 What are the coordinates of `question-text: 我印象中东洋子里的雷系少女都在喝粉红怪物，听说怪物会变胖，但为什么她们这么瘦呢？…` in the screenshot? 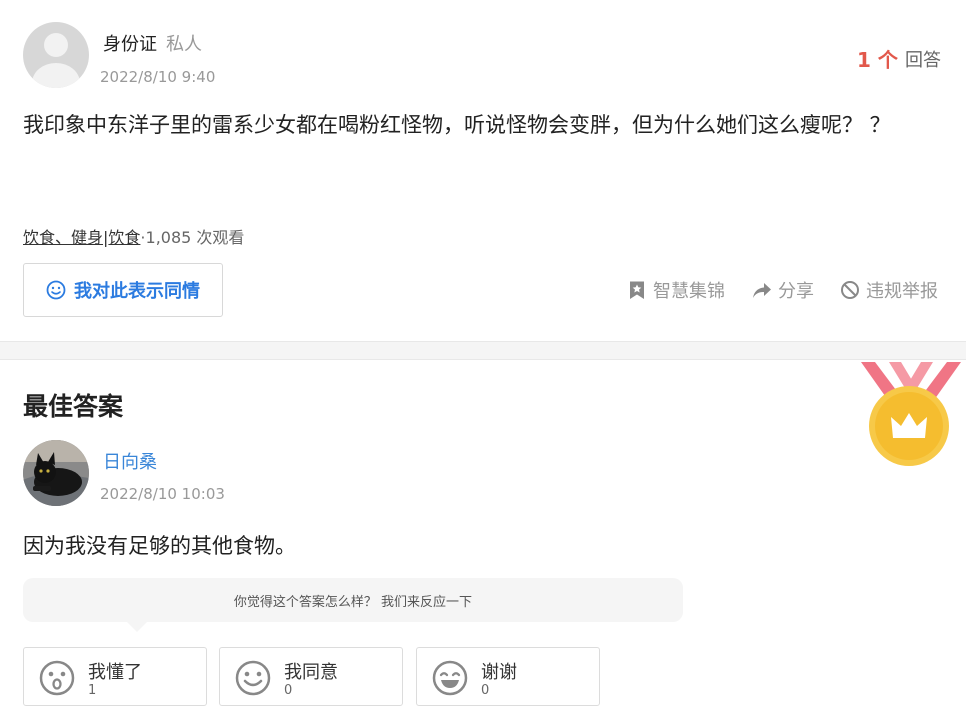 It's located at (457, 125).